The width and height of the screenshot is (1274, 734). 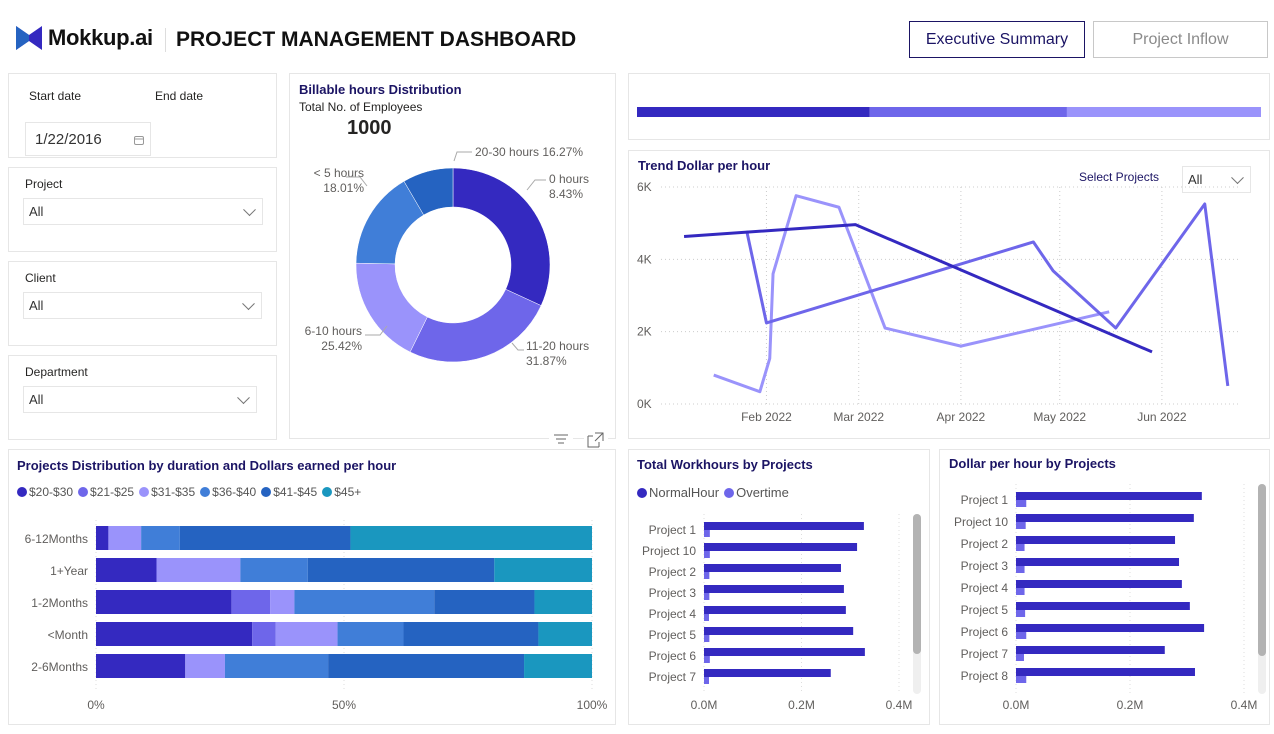 I want to click on project-dropdown: All, so click(x=143, y=211).